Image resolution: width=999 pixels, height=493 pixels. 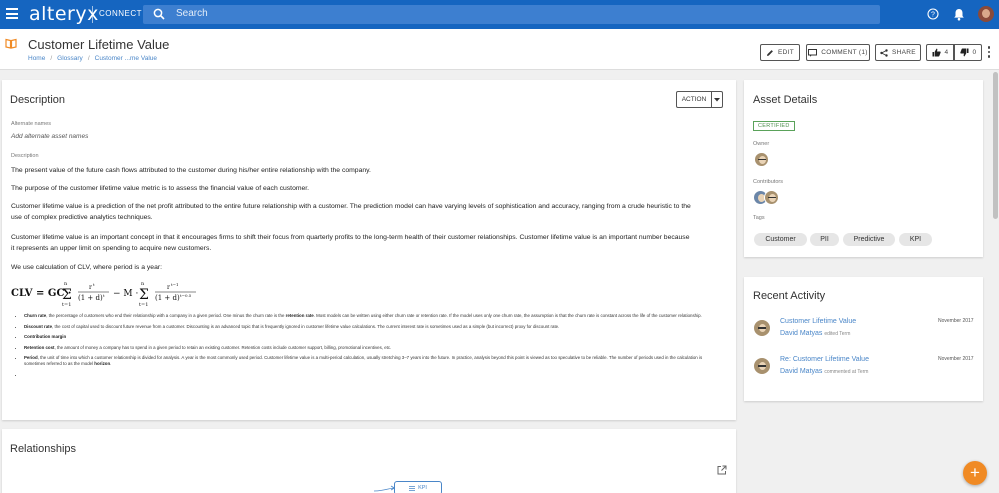 What do you see at coordinates (884, 52) in the screenshot?
I see `share-icon` at bounding box center [884, 52].